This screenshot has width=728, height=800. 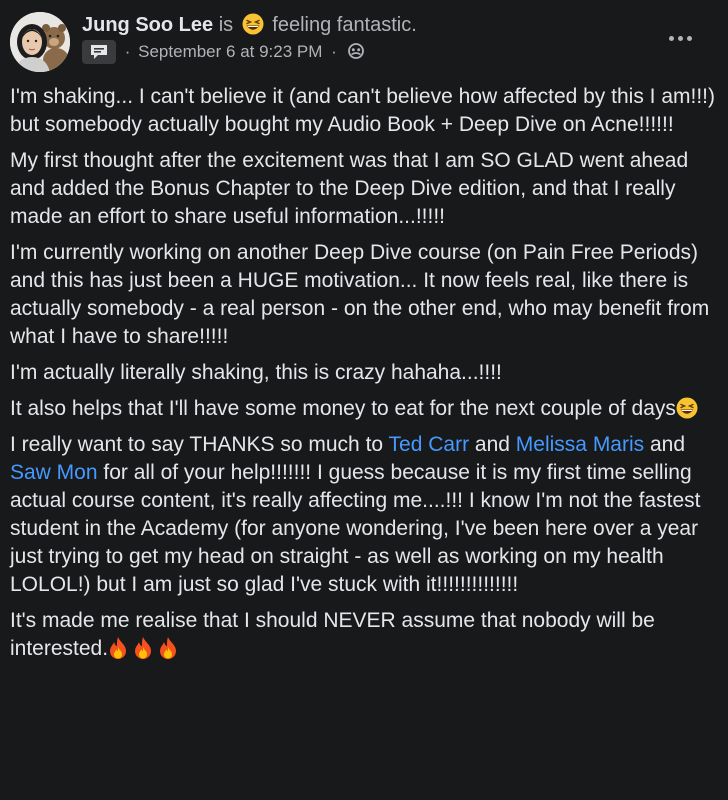 What do you see at coordinates (356, 51) in the screenshot?
I see `group-audience-icon` at bounding box center [356, 51].